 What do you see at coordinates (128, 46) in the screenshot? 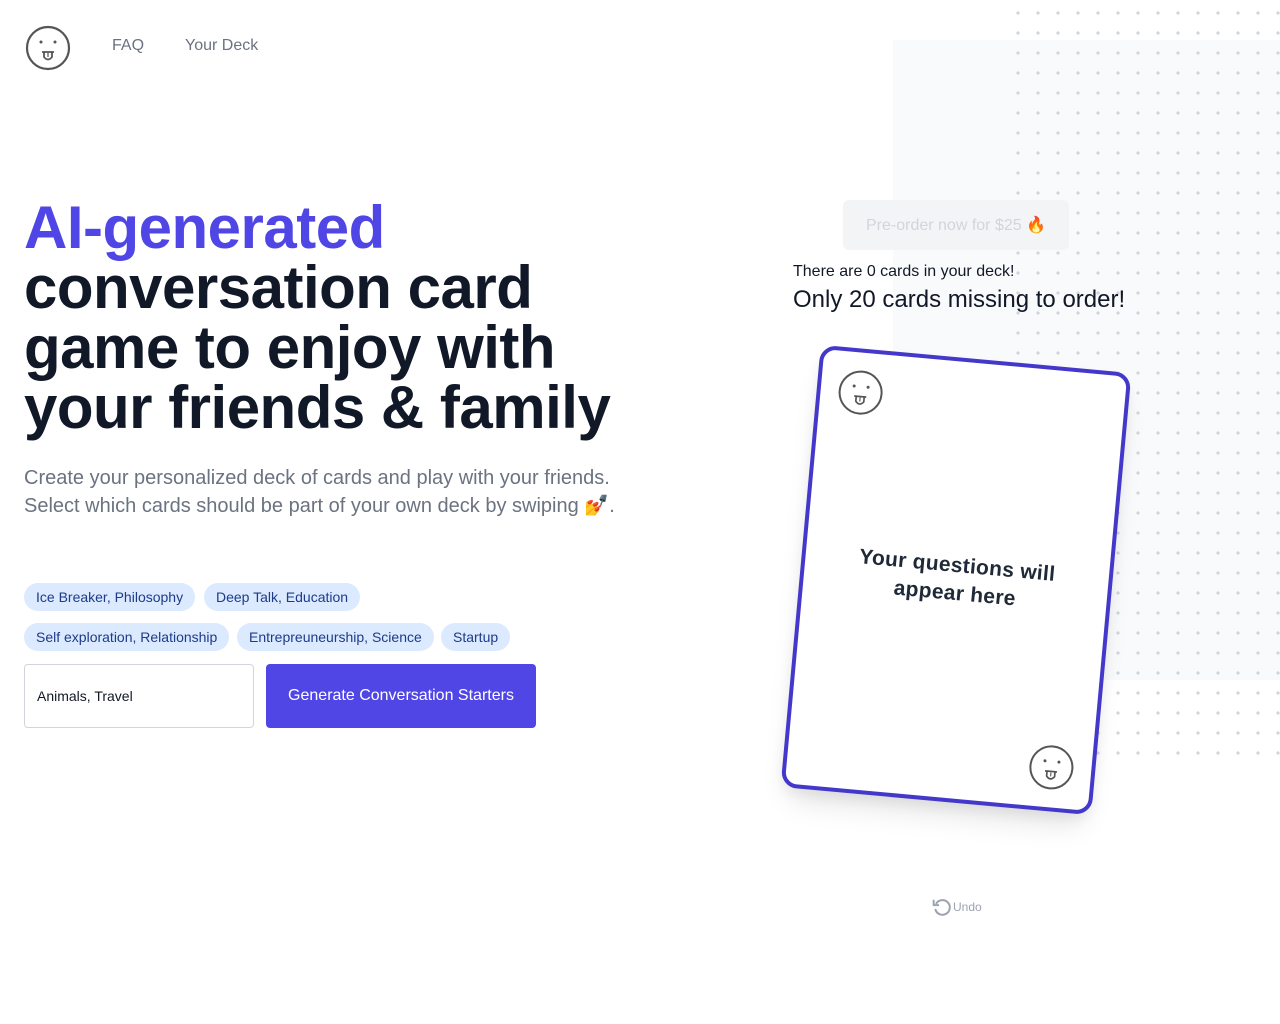
I see `nav-faq: FAQ` at bounding box center [128, 46].